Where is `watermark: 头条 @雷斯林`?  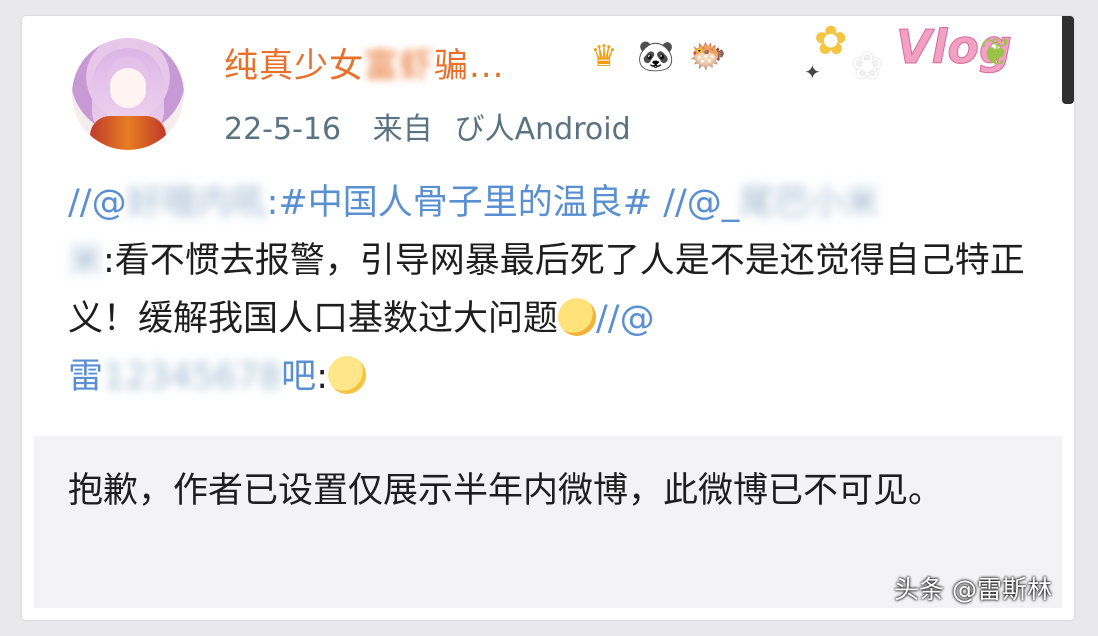 watermark: 头条 @雷斯林 is located at coordinates (973, 589).